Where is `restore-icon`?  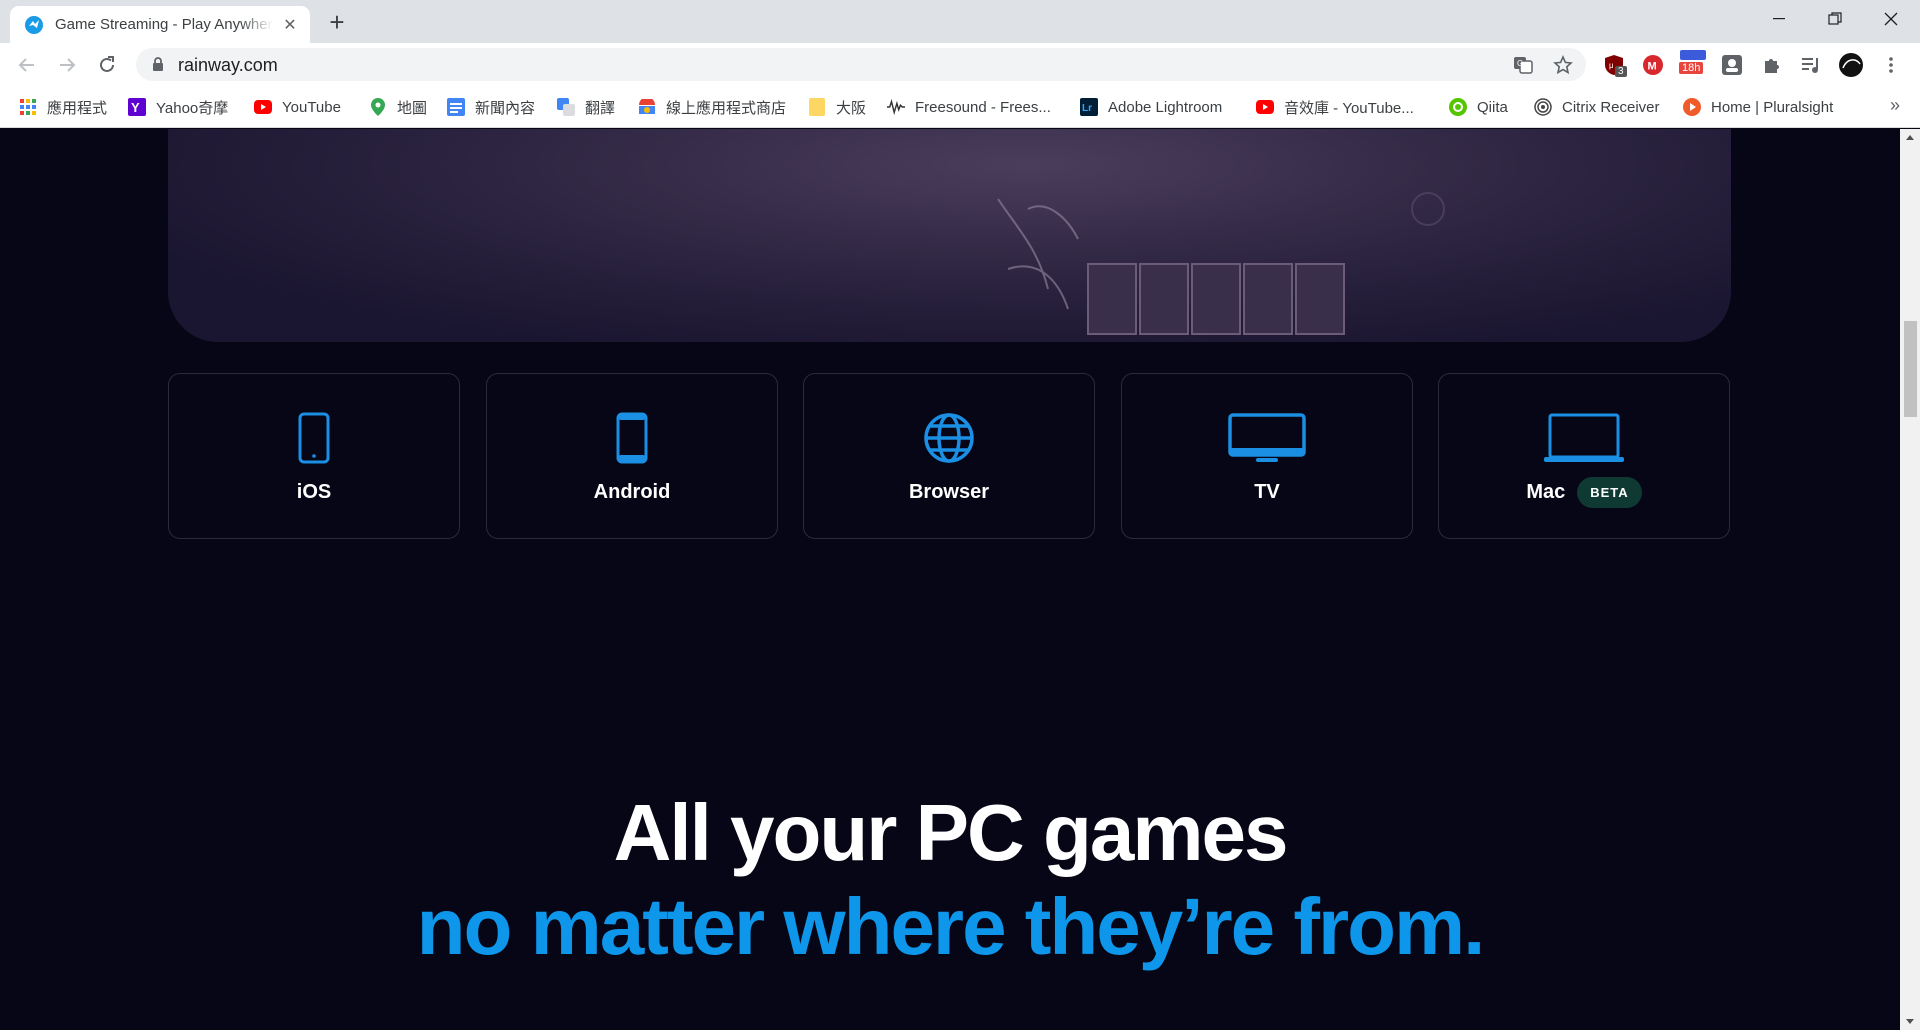 restore-icon is located at coordinates (1835, 18).